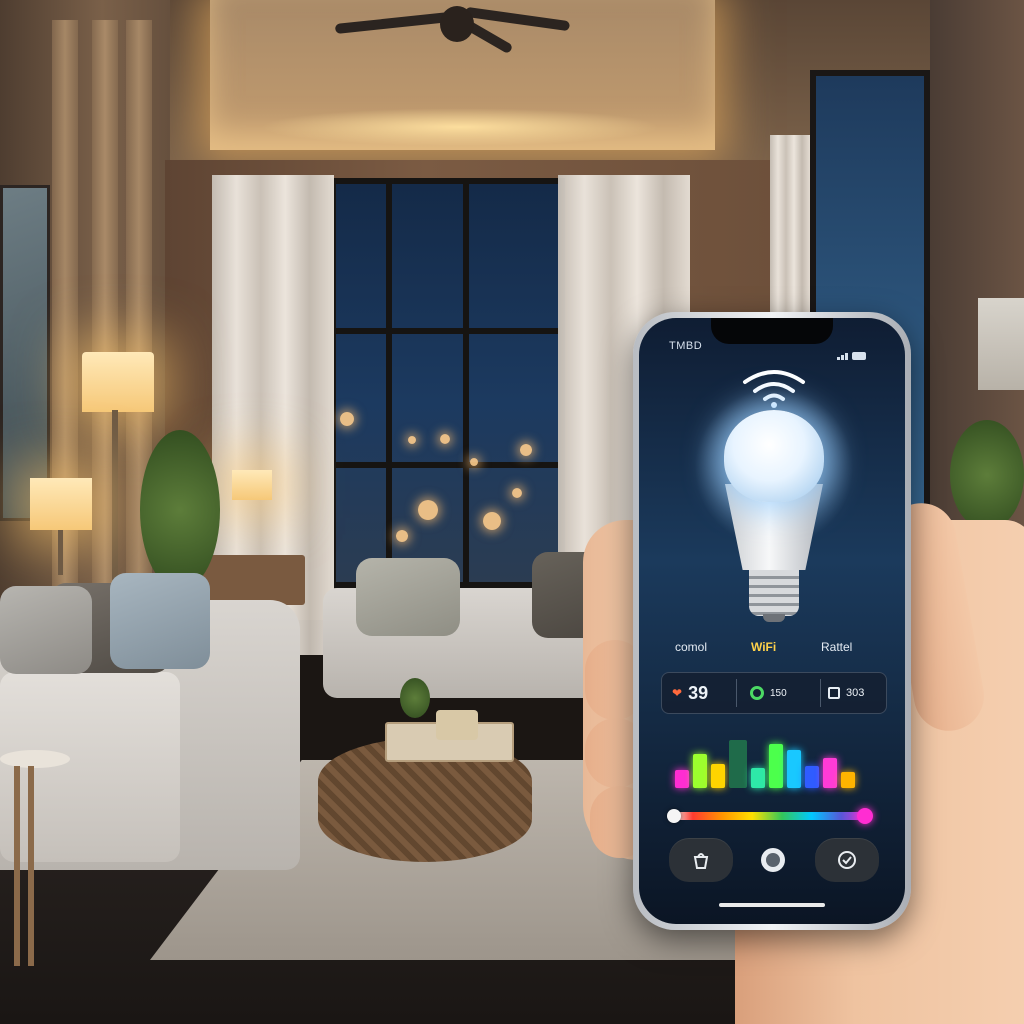  What do you see at coordinates (686, 346) in the screenshot?
I see `carrier-label: TMBD` at bounding box center [686, 346].